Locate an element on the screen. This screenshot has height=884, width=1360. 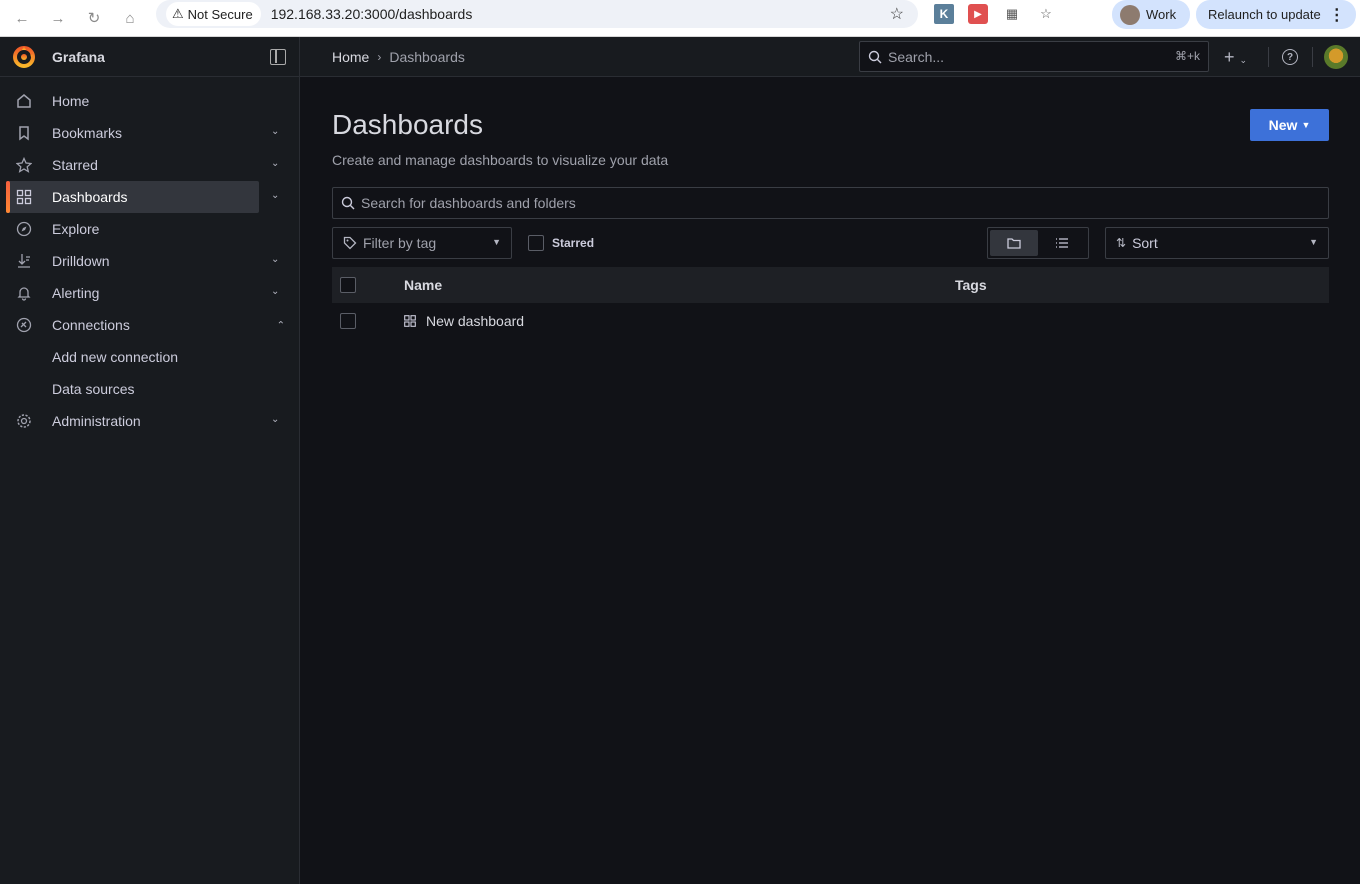
nav-item-alerting: Alerting ⌄ is located at coordinates (142, 293).